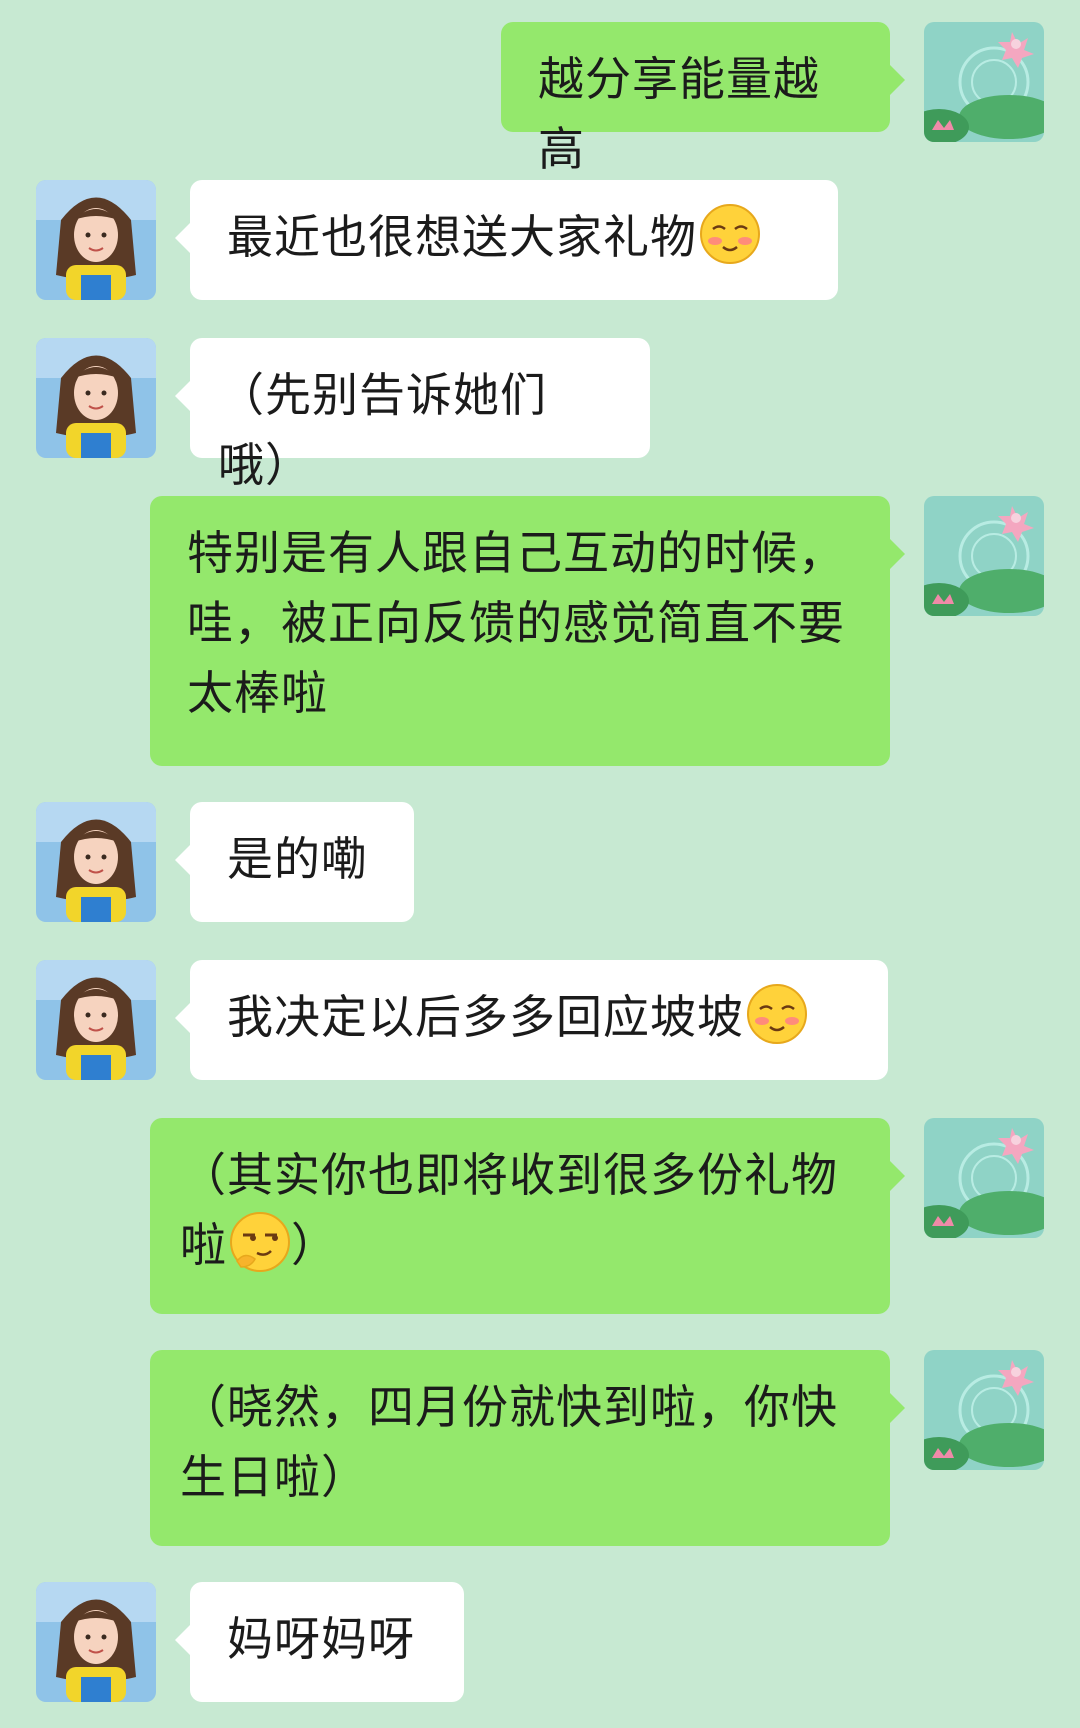 The image size is (1080, 1728). I want to click on message-bubble-outgoing: （晓然，四月份就快到啦，你快生日啦）, so click(527, 1448).